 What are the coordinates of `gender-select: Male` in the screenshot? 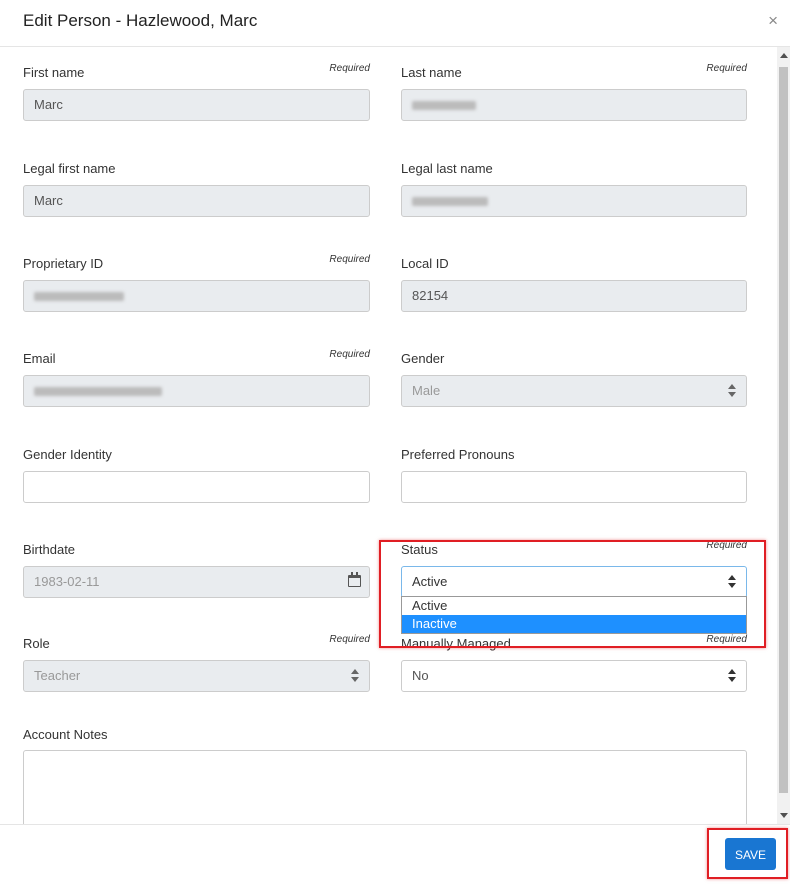 It's located at (574, 391).